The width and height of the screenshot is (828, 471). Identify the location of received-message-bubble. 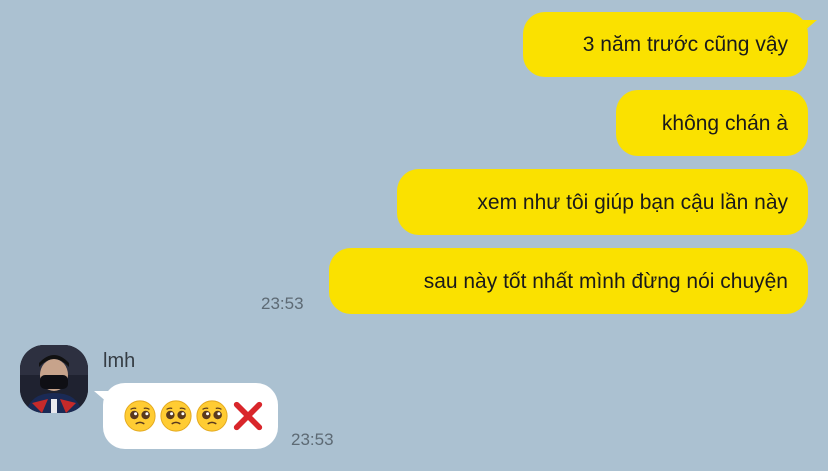
(186, 416).